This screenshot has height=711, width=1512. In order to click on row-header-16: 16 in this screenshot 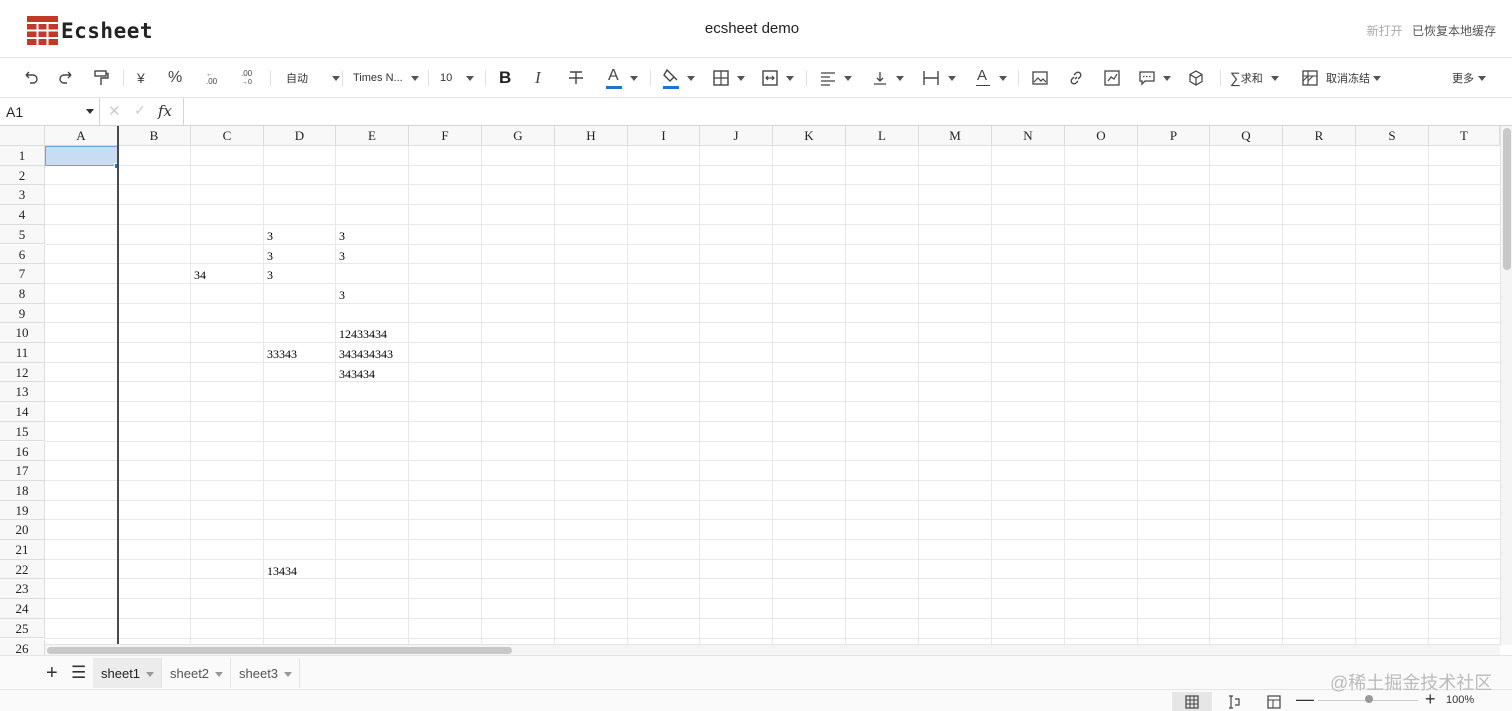, I will do `click(22, 451)`.